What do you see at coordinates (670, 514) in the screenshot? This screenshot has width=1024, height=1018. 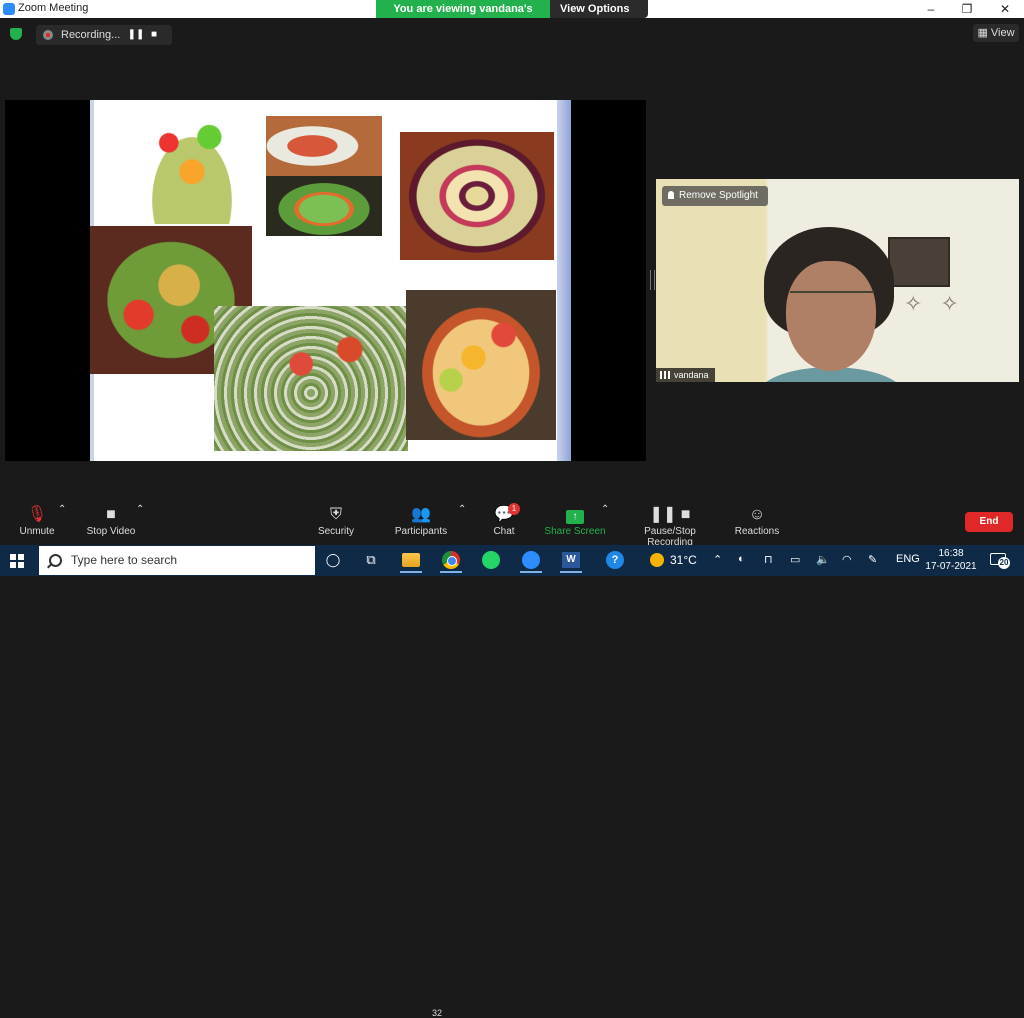 I see `pause-stop-icon: ❚❚ ■` at bounding box center [670, 514].